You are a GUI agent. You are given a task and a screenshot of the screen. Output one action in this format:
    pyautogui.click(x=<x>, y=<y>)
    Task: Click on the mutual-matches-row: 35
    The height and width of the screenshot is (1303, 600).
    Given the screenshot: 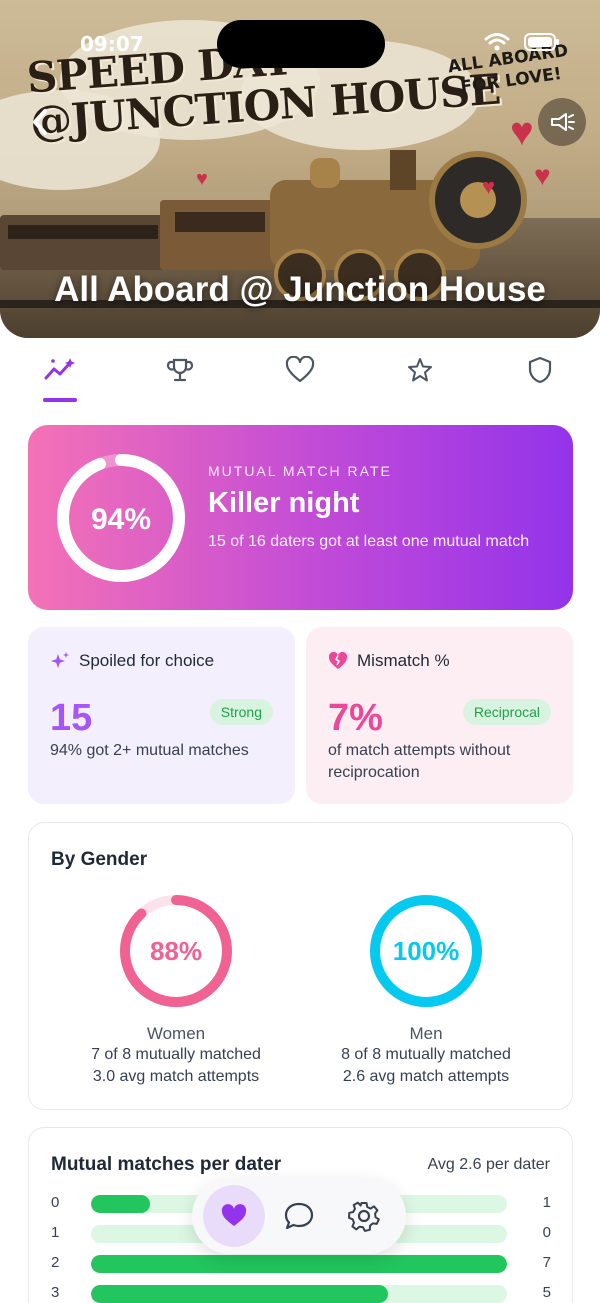 What is the action you would take?
    pyautogui.click(x=301, y=1293)
    